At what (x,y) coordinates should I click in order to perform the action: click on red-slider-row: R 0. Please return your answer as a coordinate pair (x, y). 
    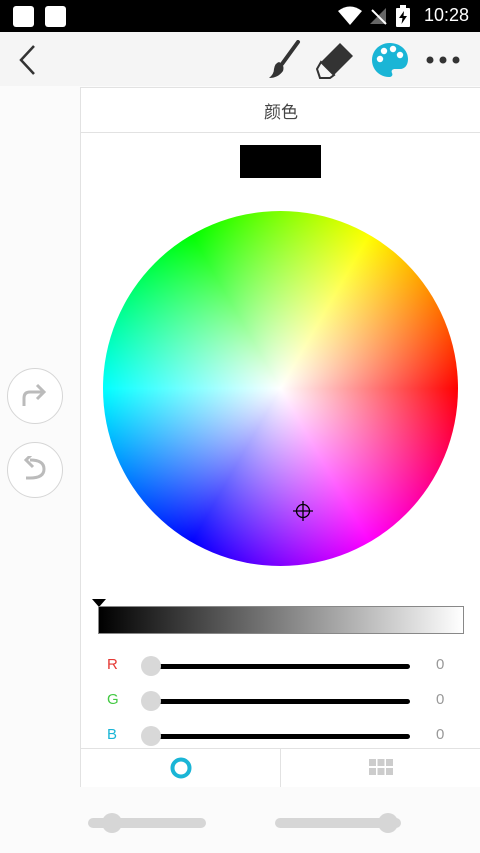
    Looking at the image, I should click on (280, 666).